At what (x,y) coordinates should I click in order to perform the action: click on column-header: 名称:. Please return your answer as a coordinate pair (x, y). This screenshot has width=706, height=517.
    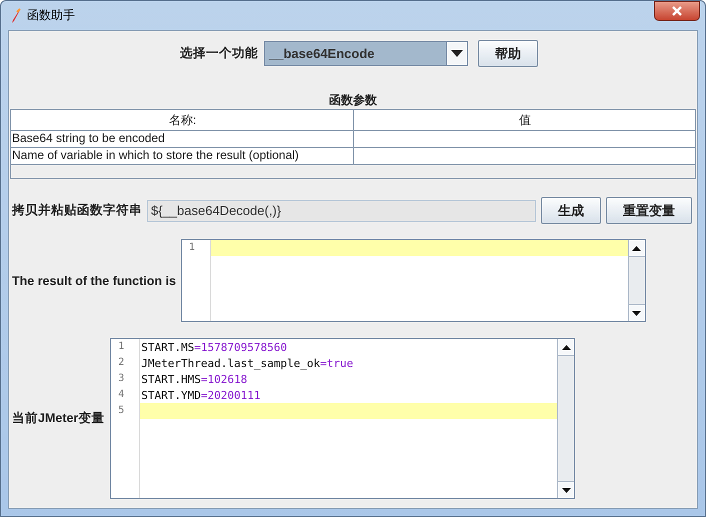
    Looking at the image, I should click on (182, 120).